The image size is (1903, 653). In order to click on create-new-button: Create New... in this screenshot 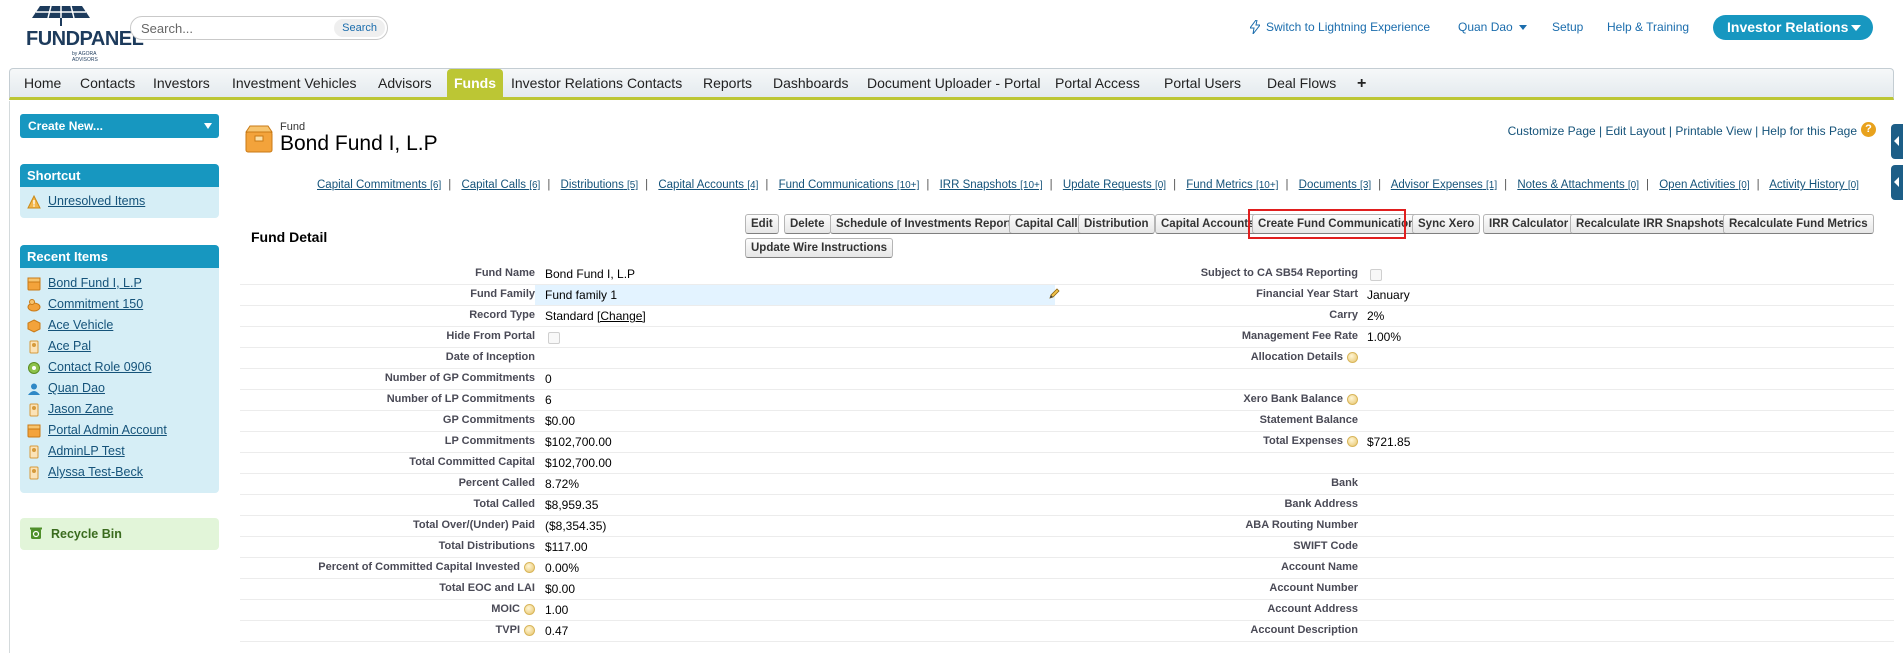, I will do `click(119, 126)`.